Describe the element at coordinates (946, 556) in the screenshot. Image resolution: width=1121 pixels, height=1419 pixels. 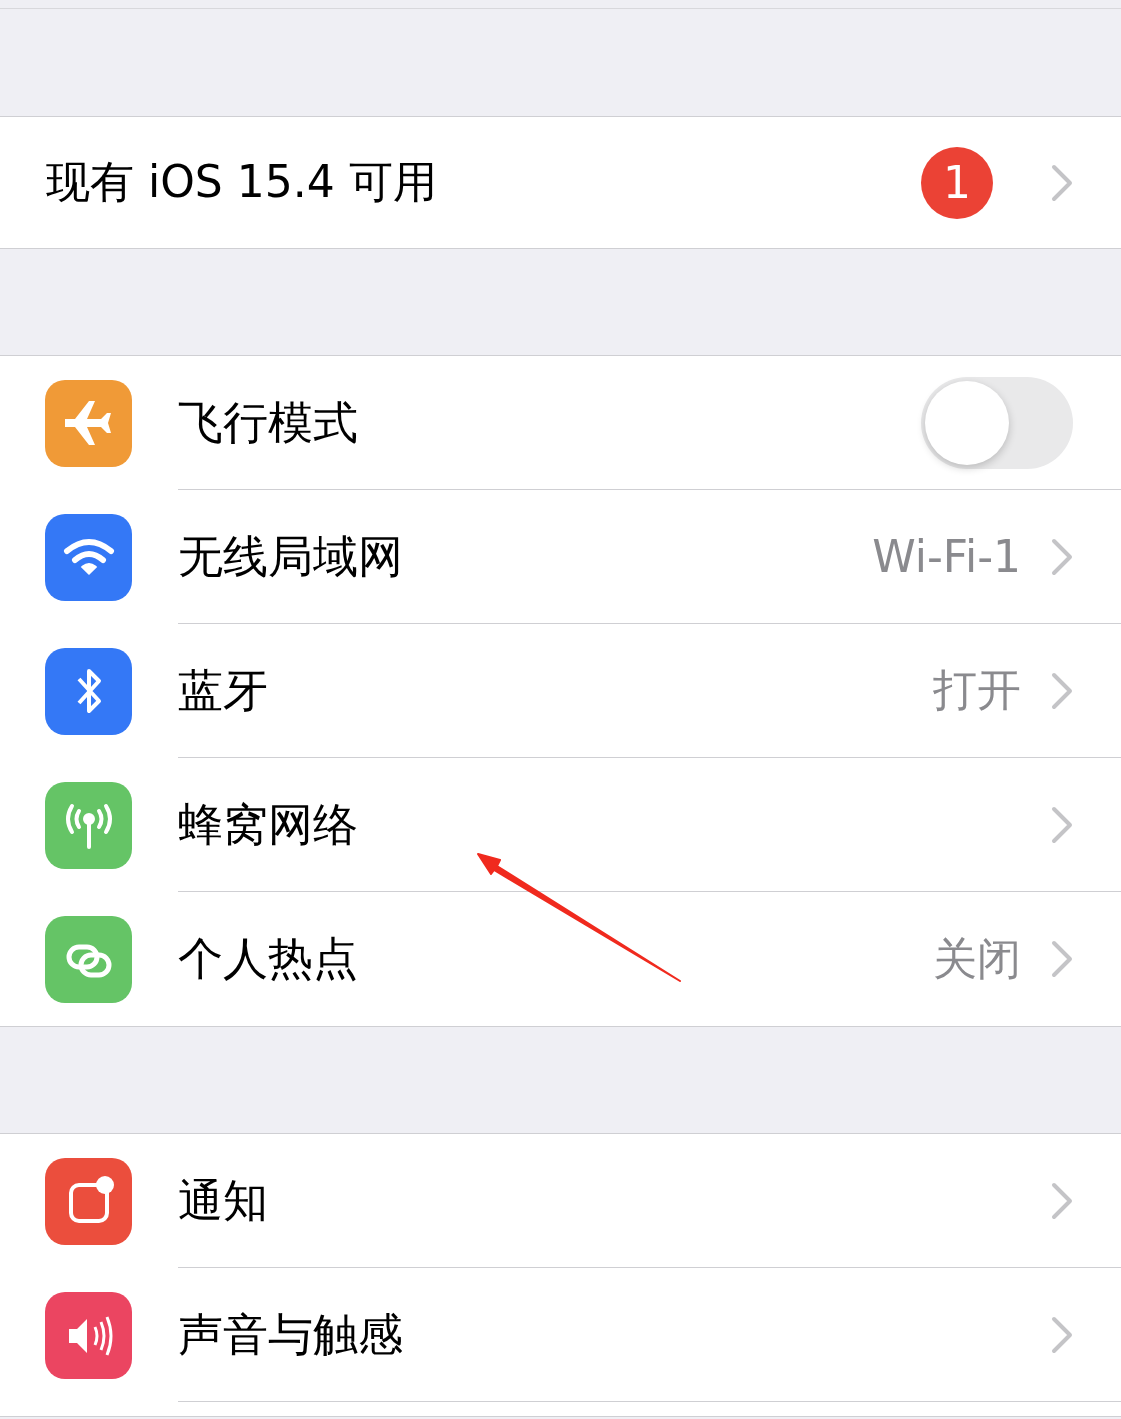
I see `setting-value: Wi-Fi-1` at that location.